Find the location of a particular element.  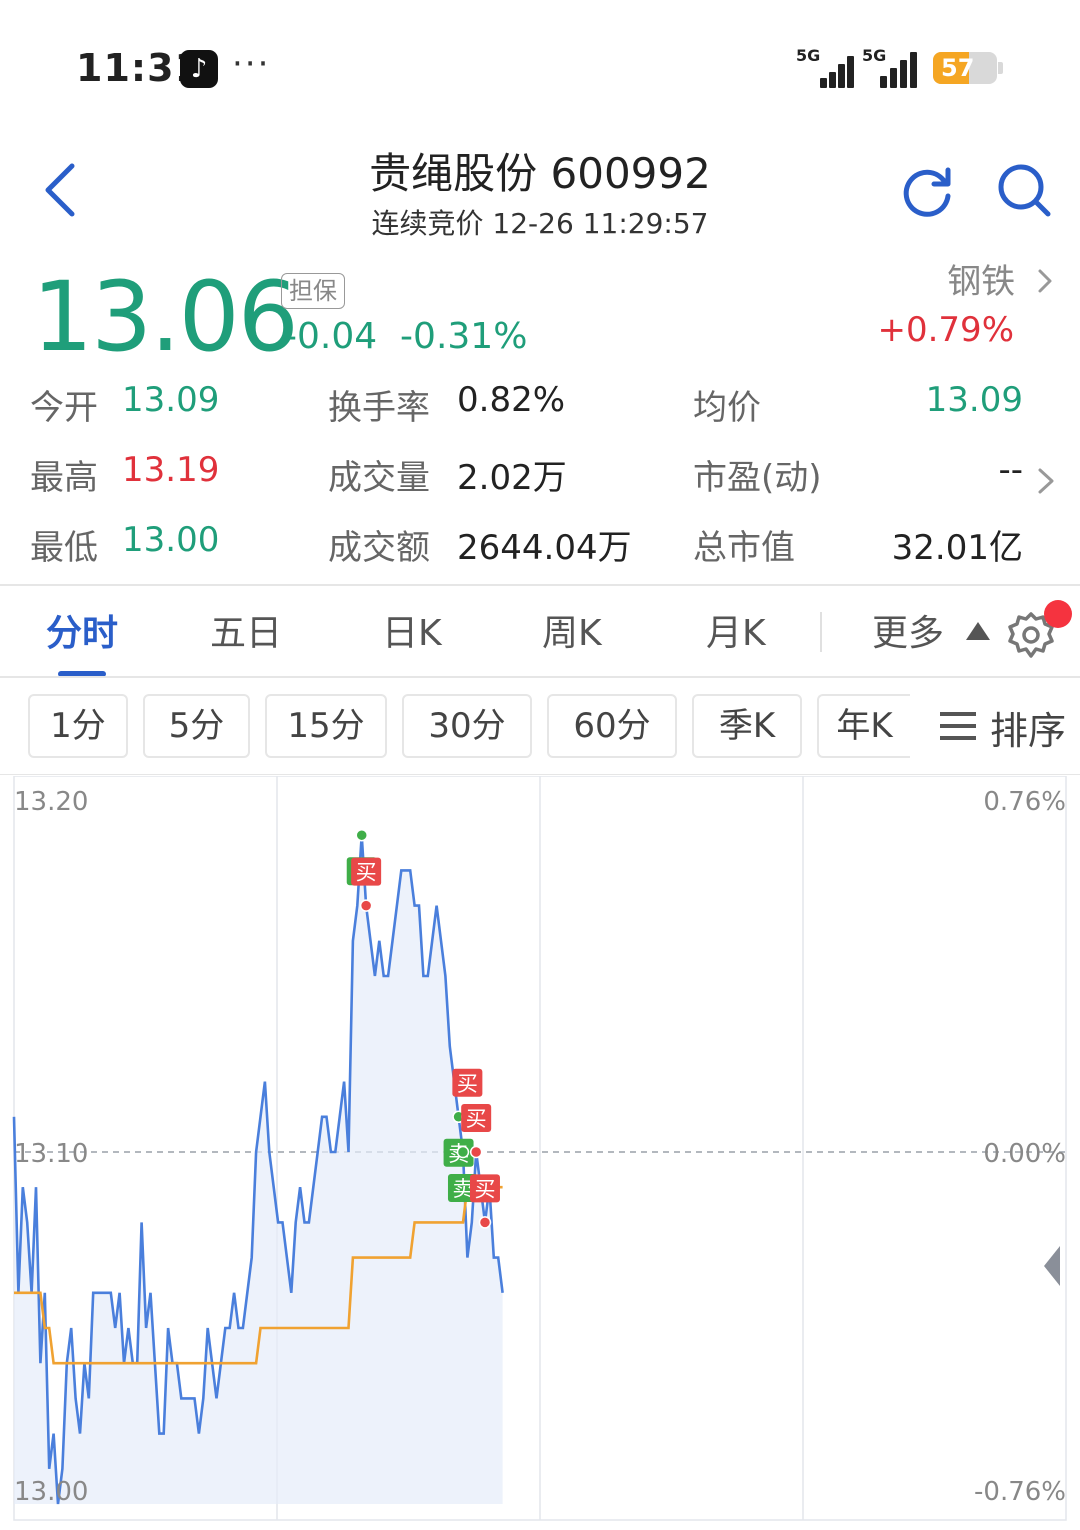

interval-60min: 60分 is located at coordinates (612, 726).